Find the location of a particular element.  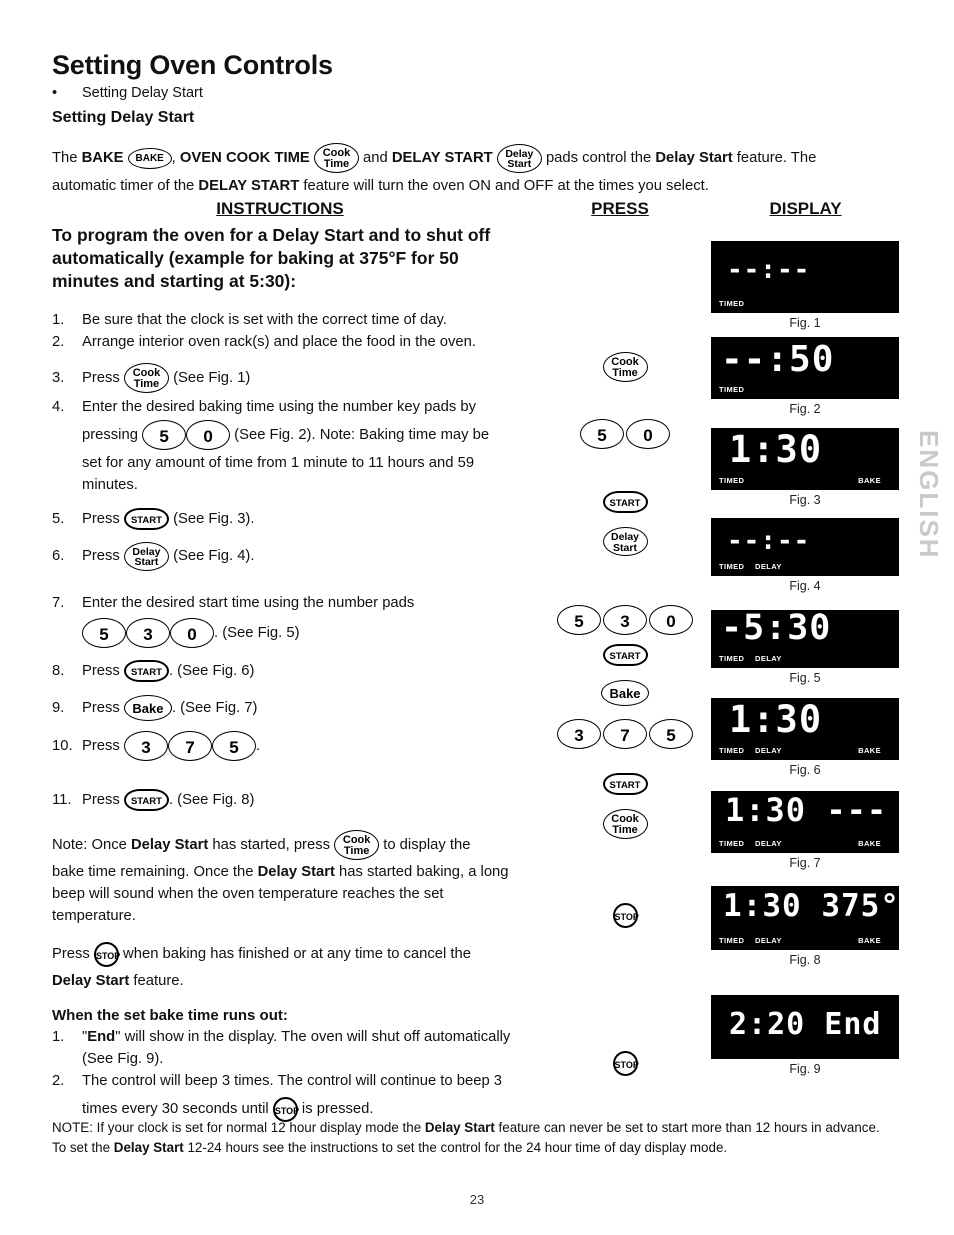

lcd-main-value: 2:20 End is located at coordinates (805, 1024).